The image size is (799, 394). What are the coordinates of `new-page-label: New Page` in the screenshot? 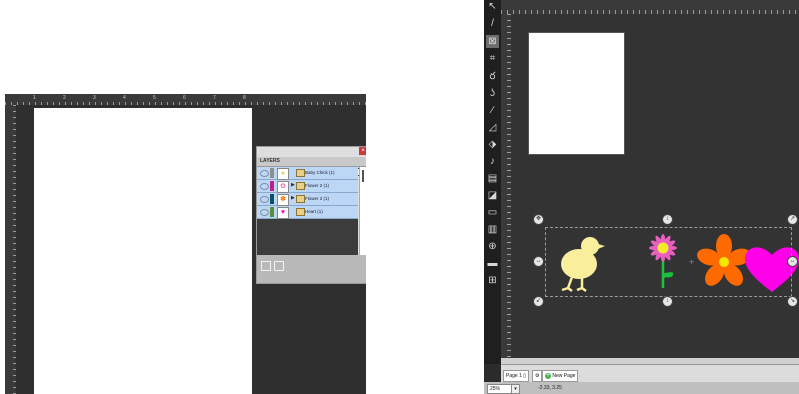 It's located at (564, 376).